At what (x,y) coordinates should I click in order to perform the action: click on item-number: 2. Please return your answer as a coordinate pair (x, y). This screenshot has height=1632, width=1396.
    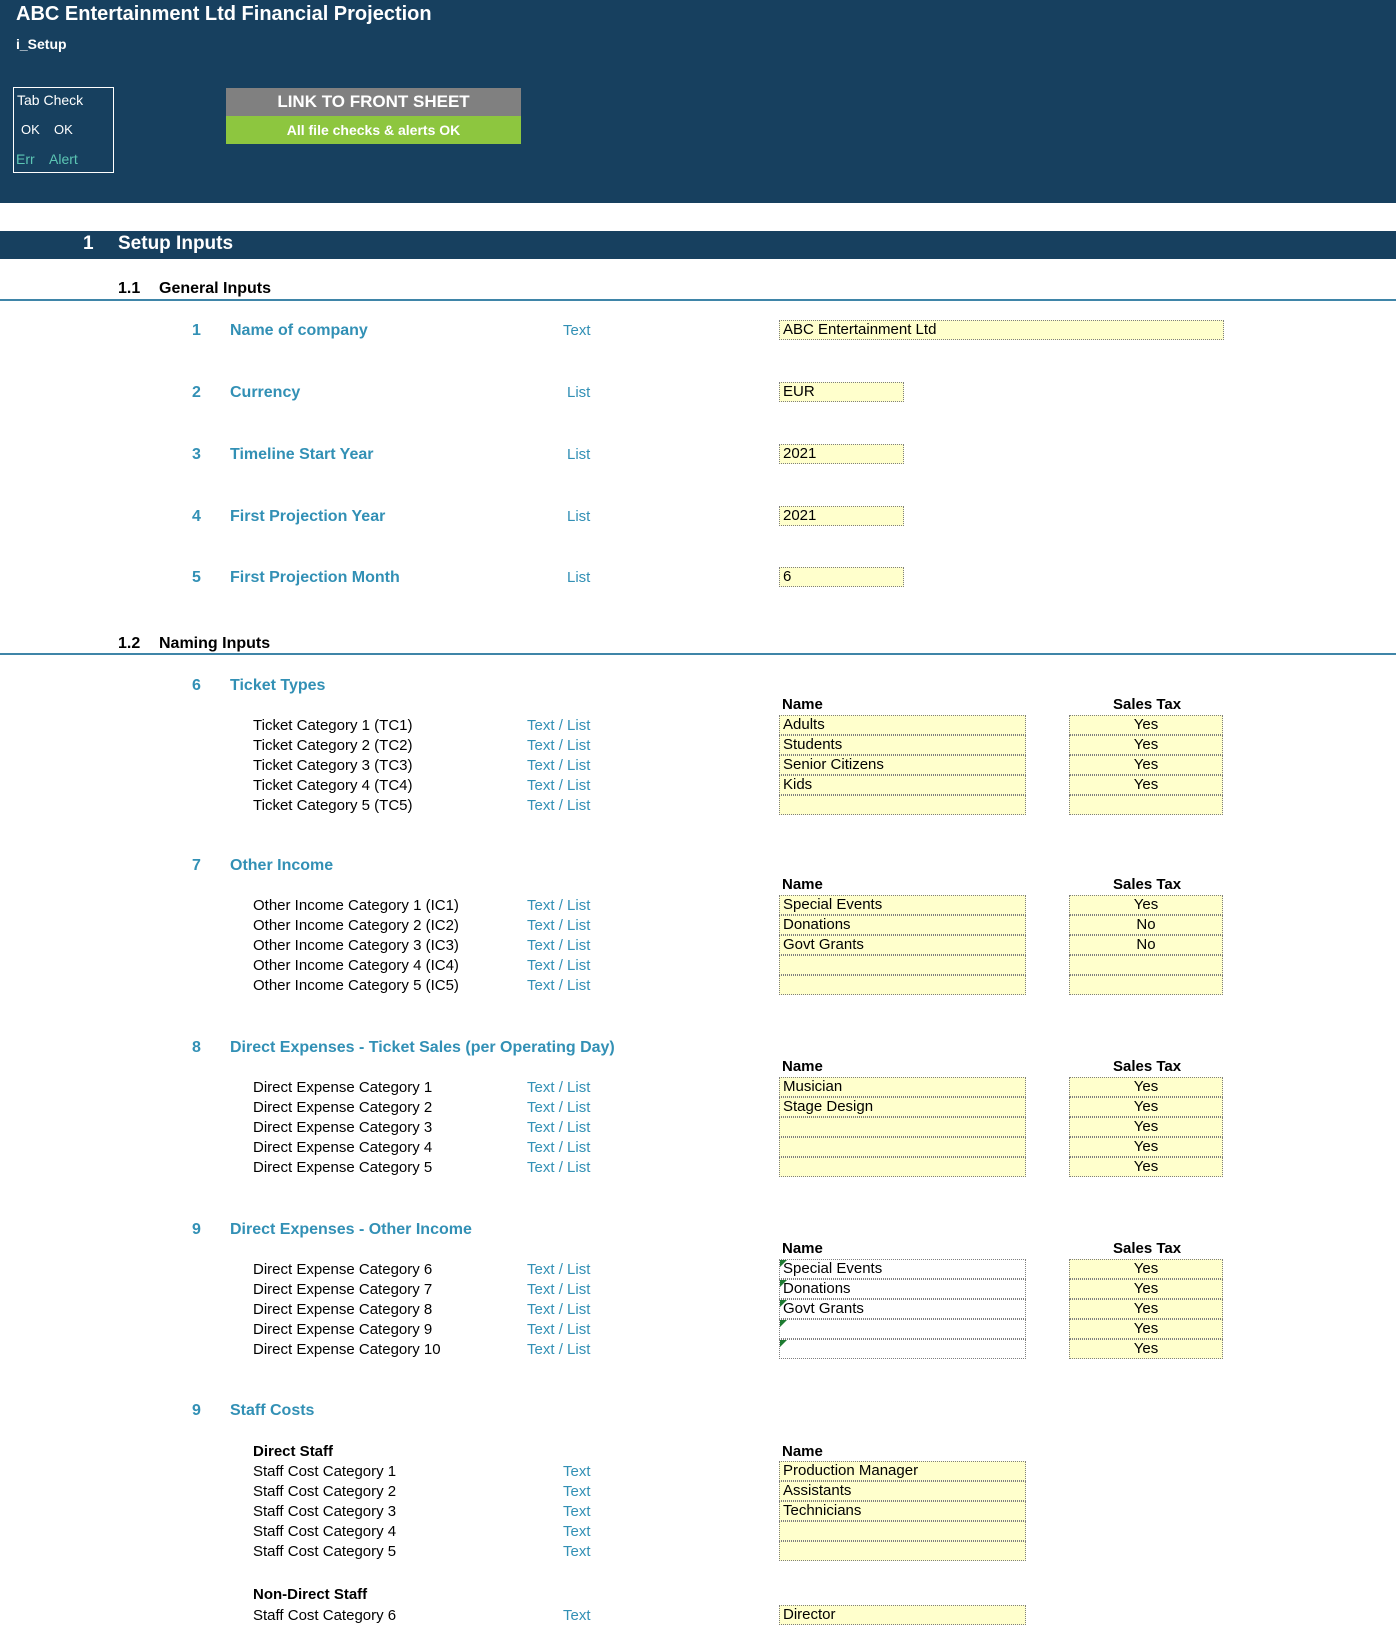
    Looking at the image, I should click on (196, 392).